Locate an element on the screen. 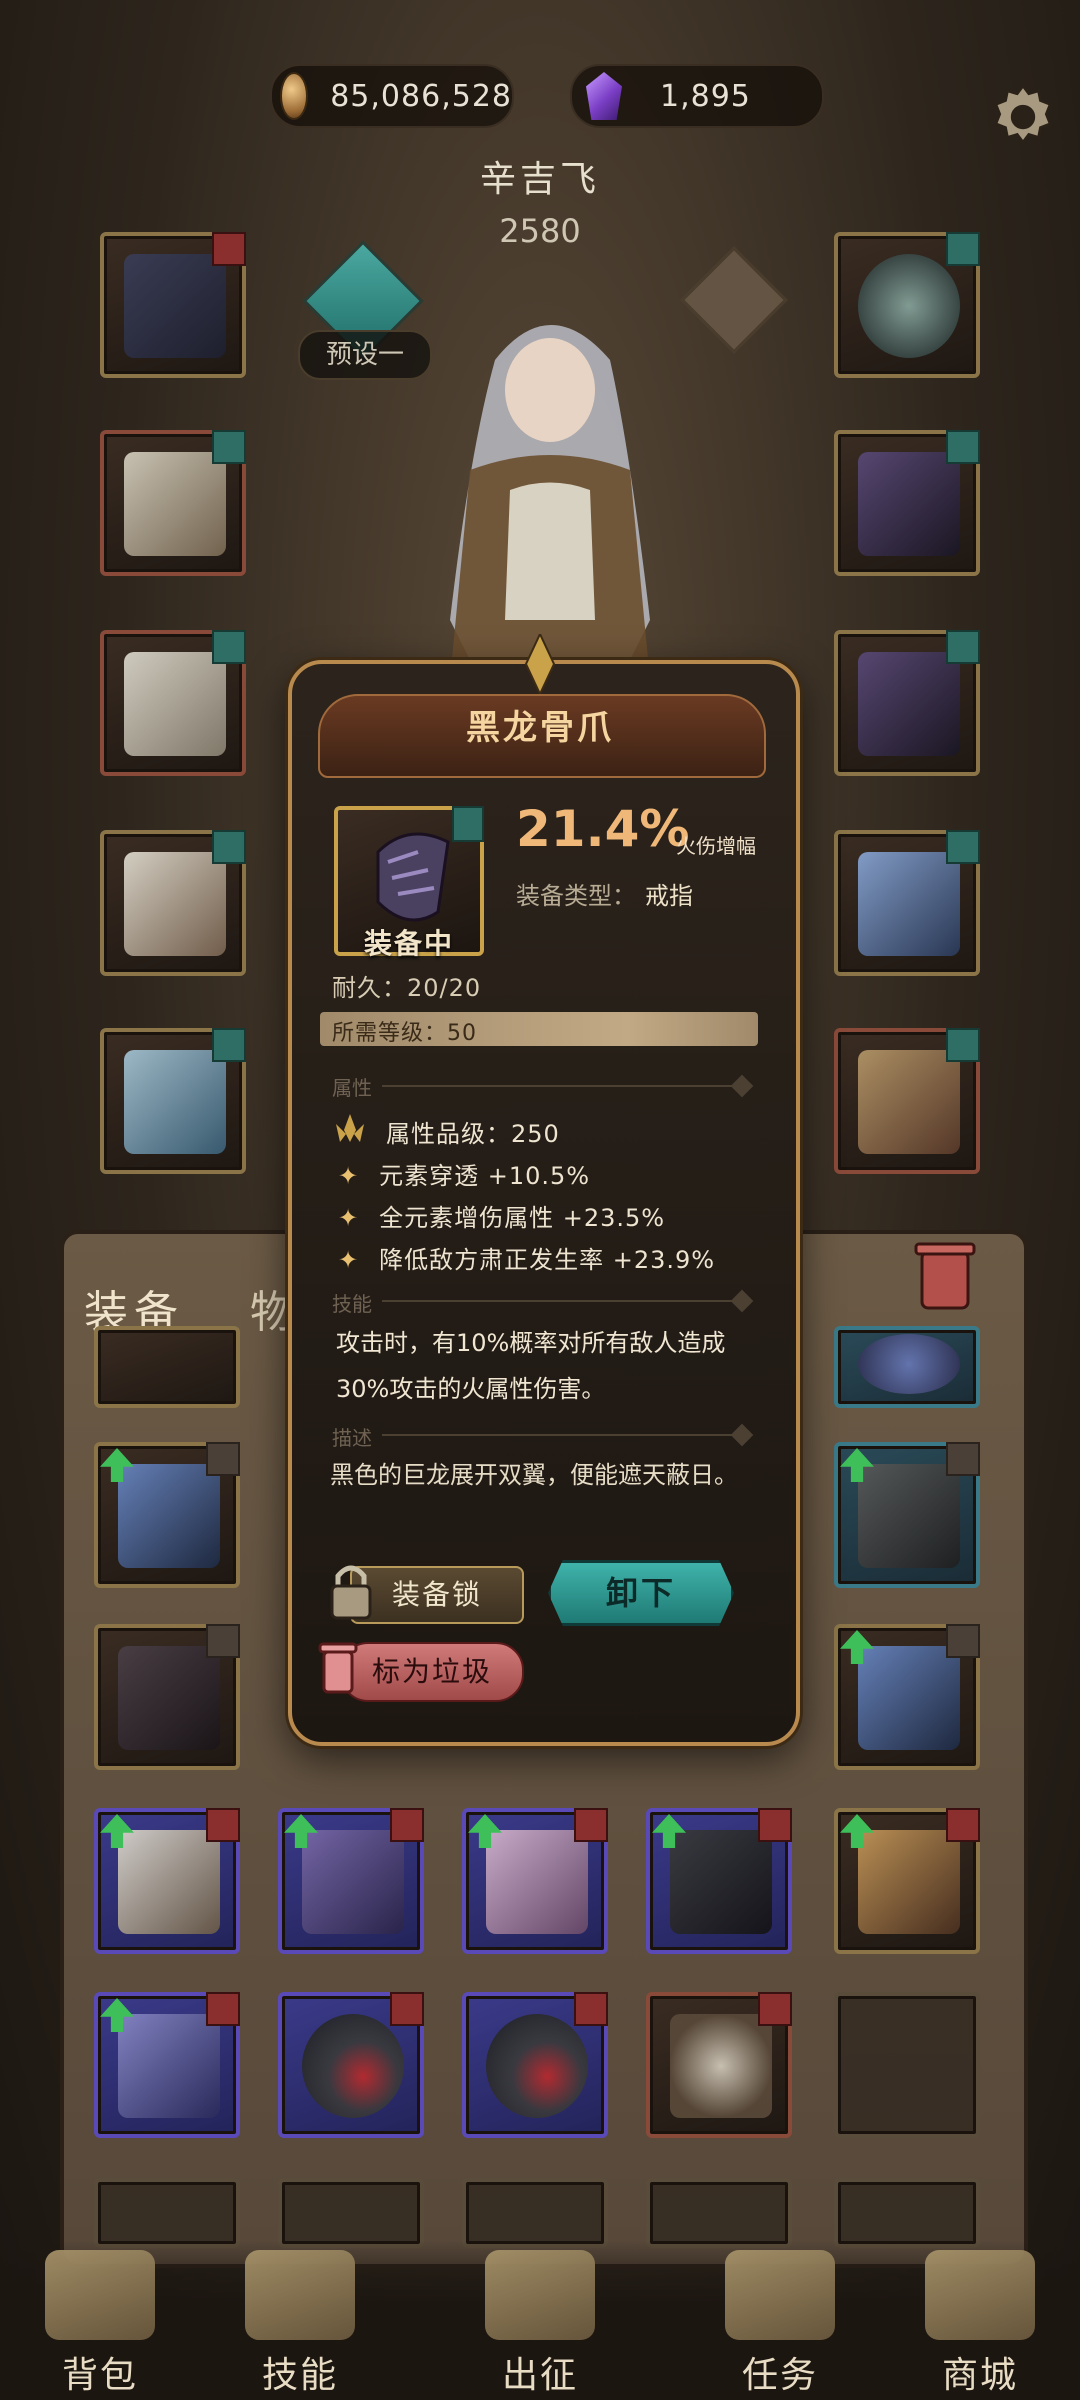 Image resolution: width=1080 pixels, height=2400 pixels. tome-icon is located at coordinates (169, 2066).